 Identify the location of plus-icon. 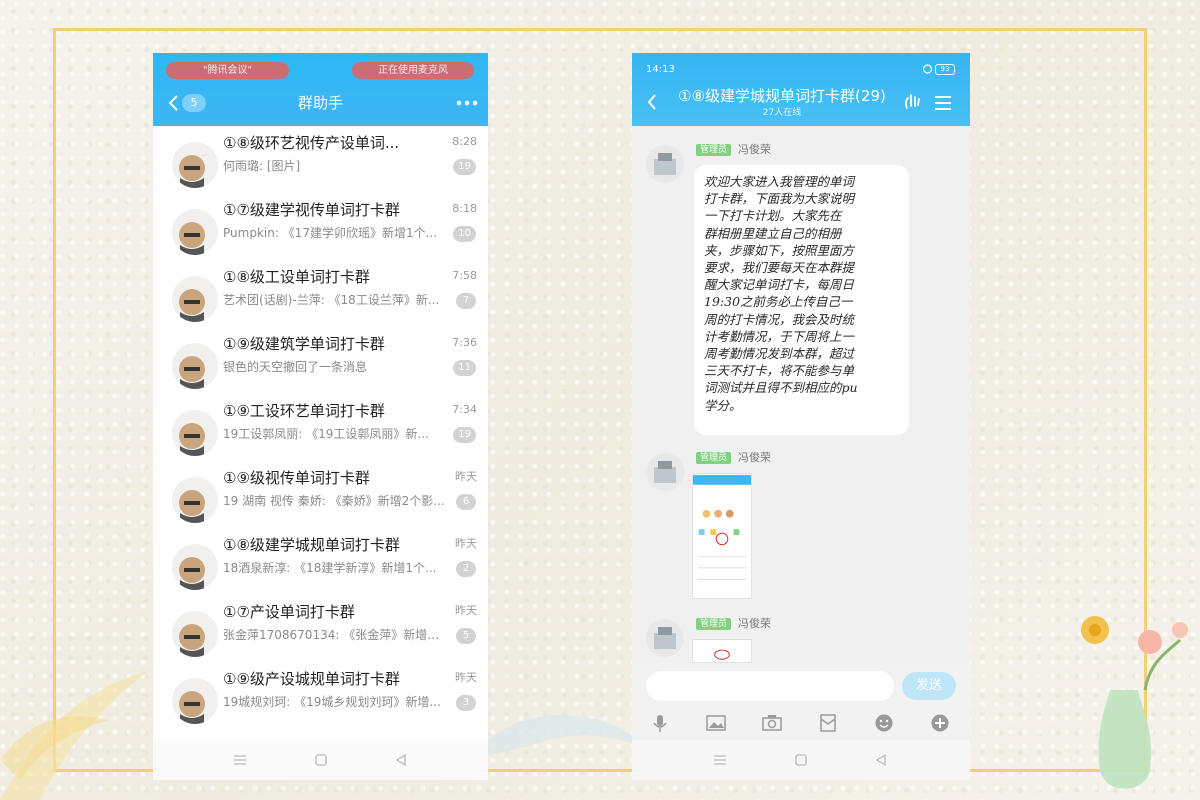
(940, 723).